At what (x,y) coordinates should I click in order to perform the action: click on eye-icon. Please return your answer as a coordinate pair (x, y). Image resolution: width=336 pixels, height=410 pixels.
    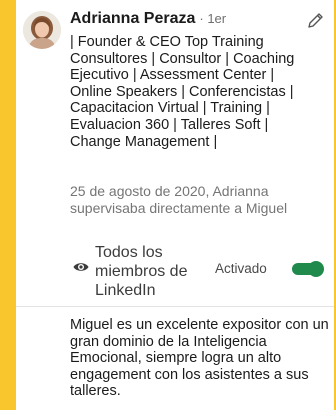
    Looking at the image, I should click on (81, 267).